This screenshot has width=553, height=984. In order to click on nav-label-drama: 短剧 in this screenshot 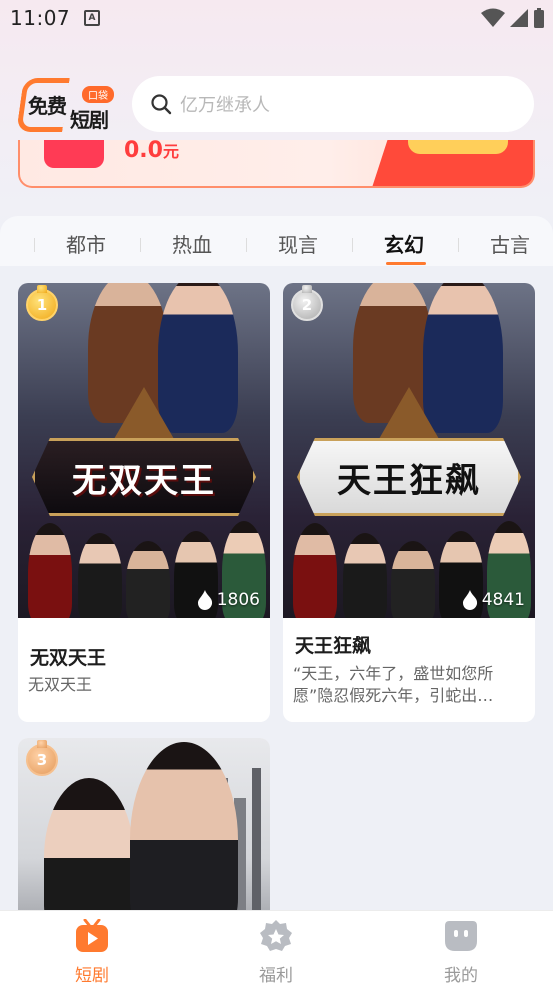, I will do `click(92, 975)`.